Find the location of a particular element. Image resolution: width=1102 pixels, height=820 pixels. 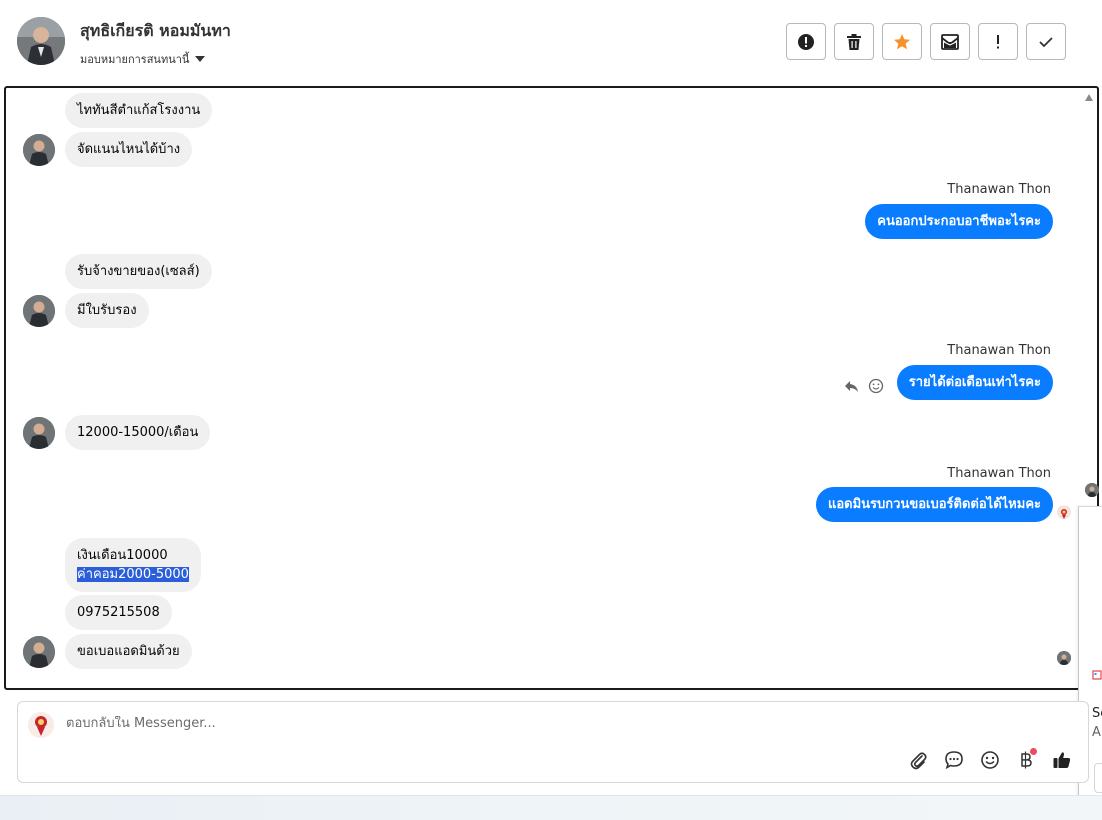

composer-actions is located at coordinates (990, 760).